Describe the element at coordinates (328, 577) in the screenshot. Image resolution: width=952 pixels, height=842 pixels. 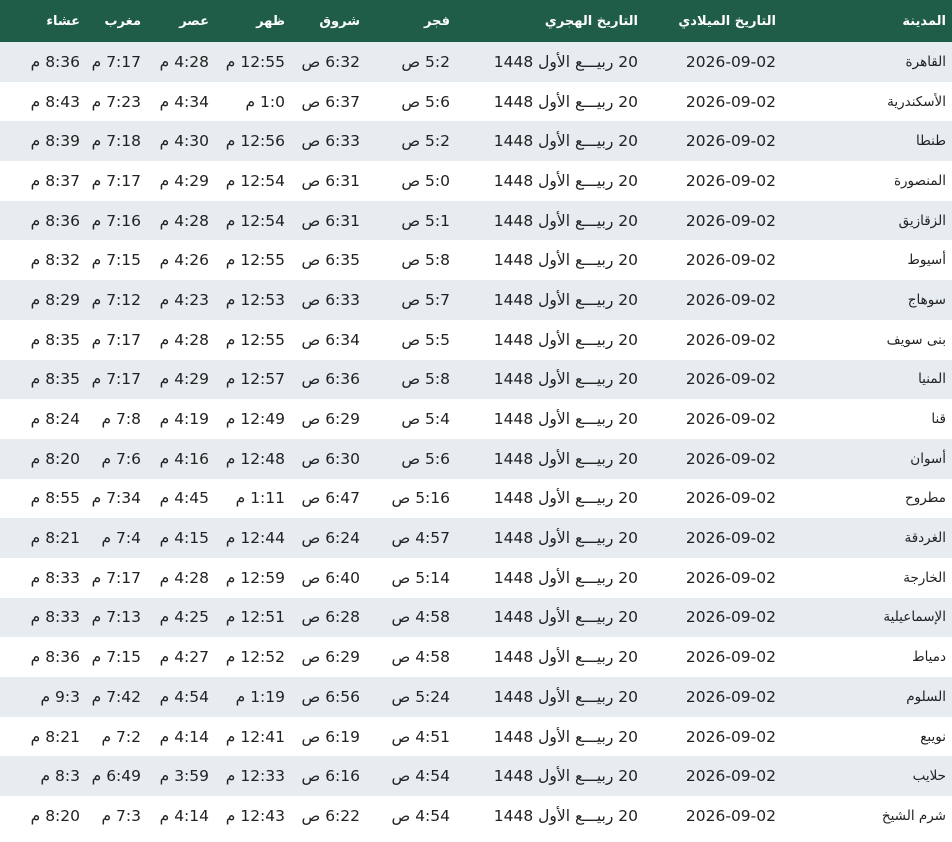
I see `cell-shuruq: 6:40 ص` at that location.